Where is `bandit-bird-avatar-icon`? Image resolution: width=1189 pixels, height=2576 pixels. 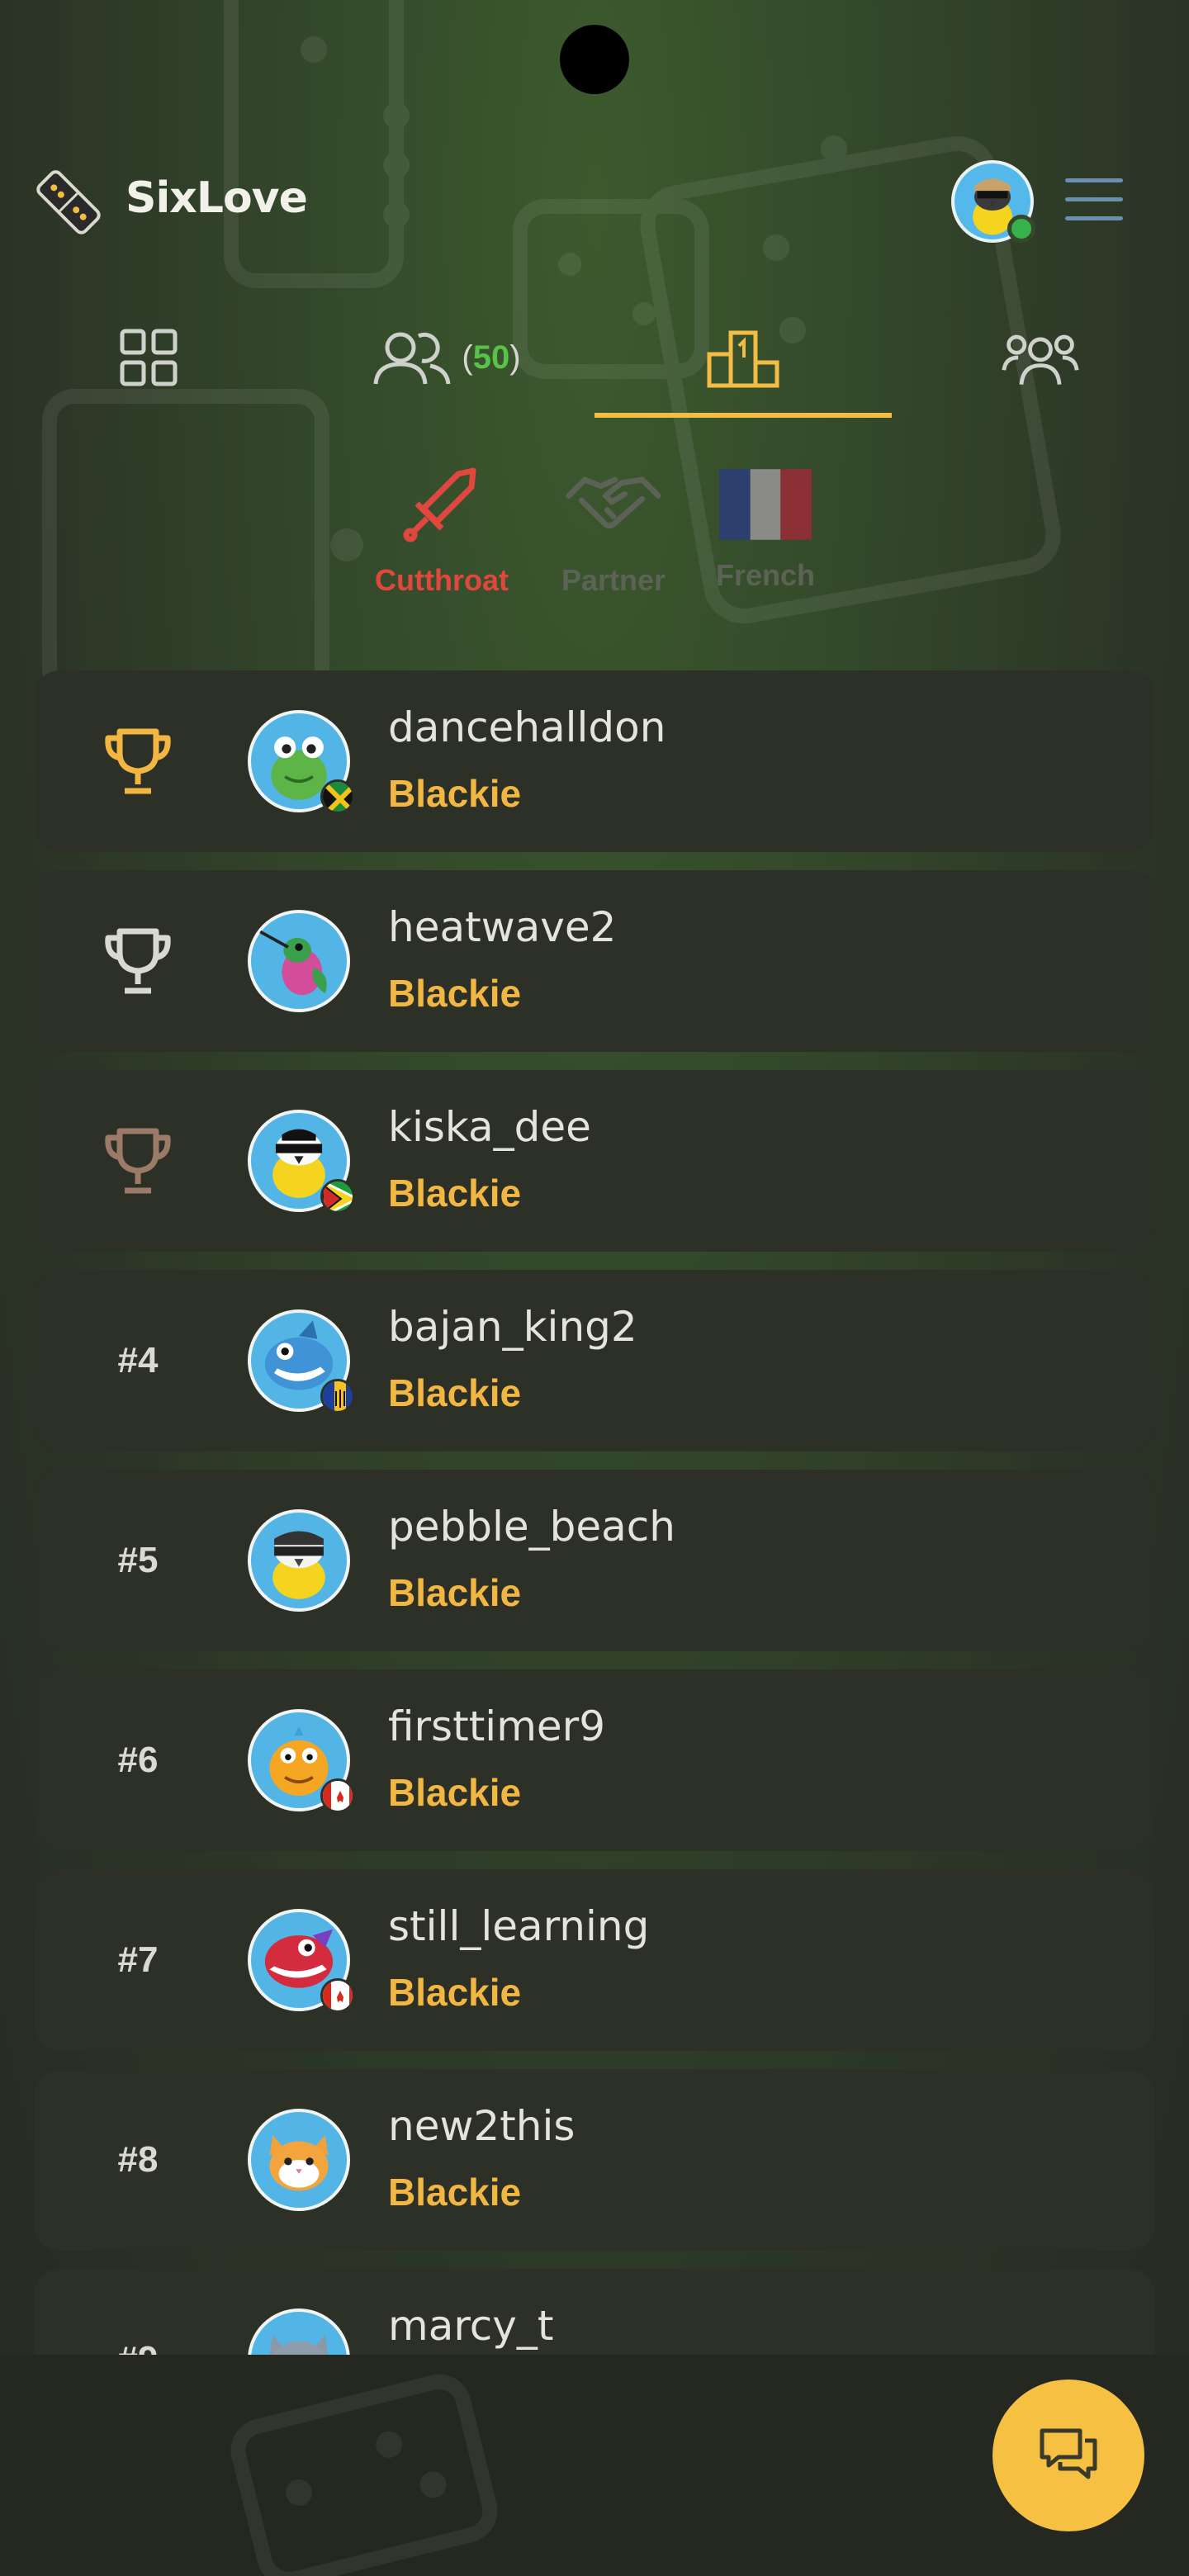
bandit-bird-avatar-icon is located at coordinates (298, 1565).